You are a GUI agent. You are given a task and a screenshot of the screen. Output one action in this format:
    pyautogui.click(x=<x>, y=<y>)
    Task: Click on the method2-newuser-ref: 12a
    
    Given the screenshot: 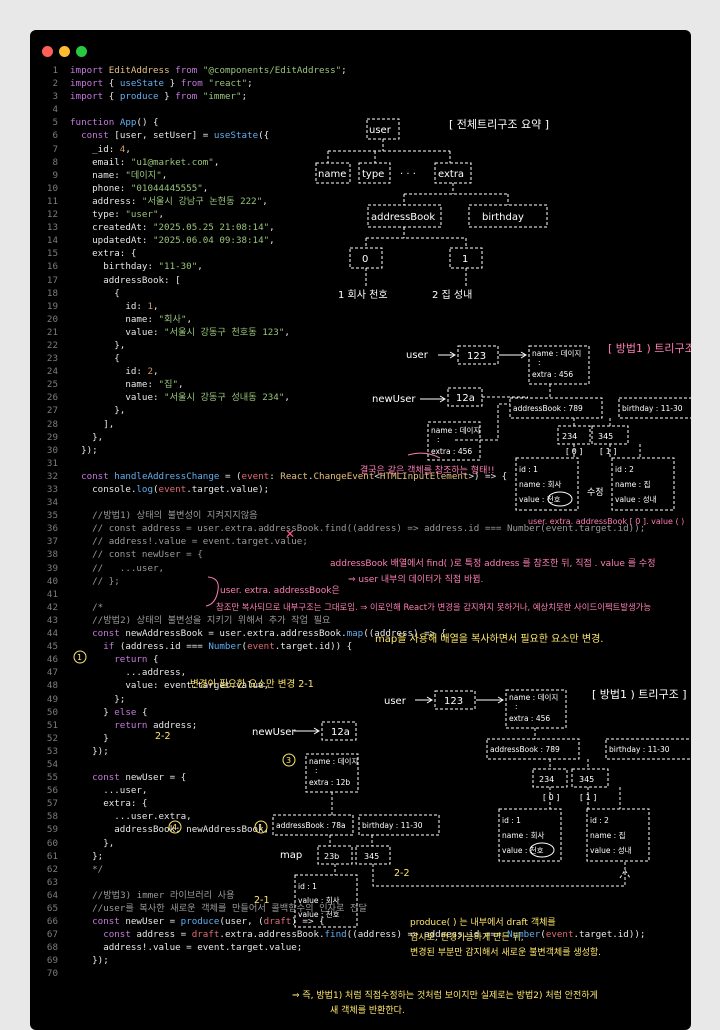 What is the action you would take?
    pyautogui.click(x=340, y=732)
    